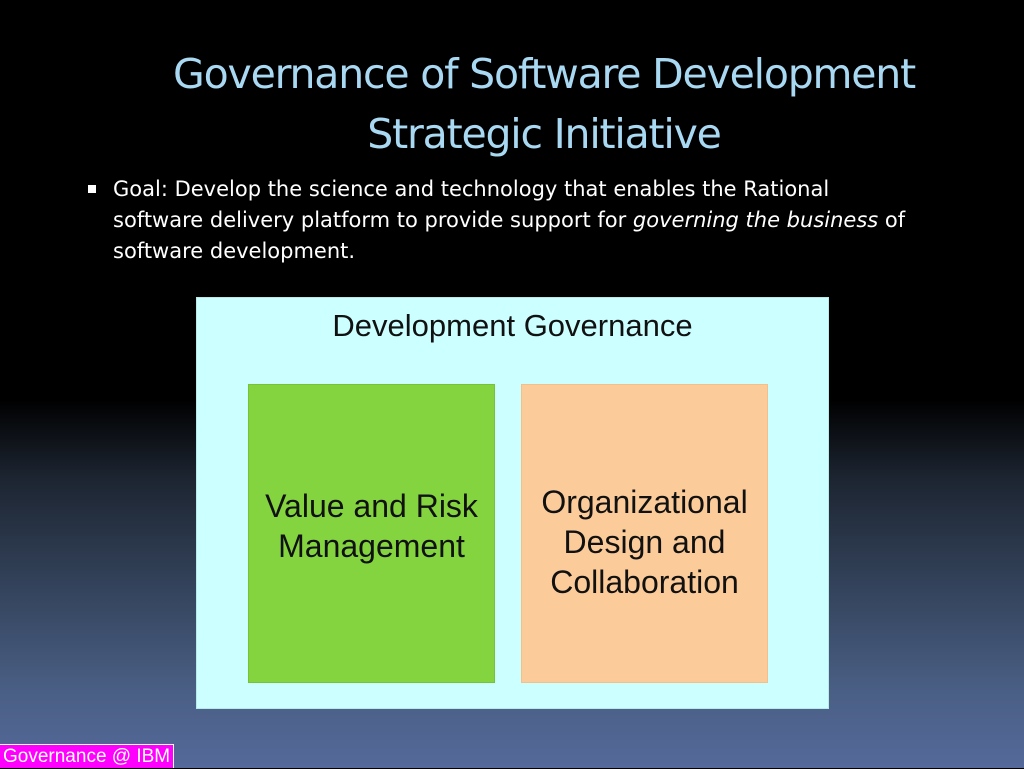  I want to click on value-risk-management-box: Value and Risk Management, so click(371, 533).